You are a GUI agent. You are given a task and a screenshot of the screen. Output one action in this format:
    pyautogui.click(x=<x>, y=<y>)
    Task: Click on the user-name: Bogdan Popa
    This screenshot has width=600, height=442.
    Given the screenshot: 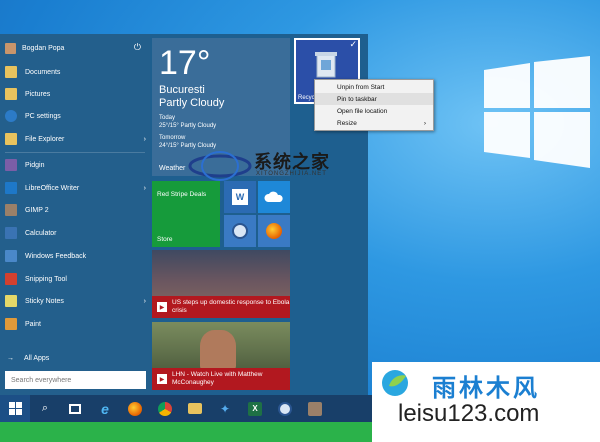 What is the action you would take?
    pyautogui.click(x=43, y=48)
    